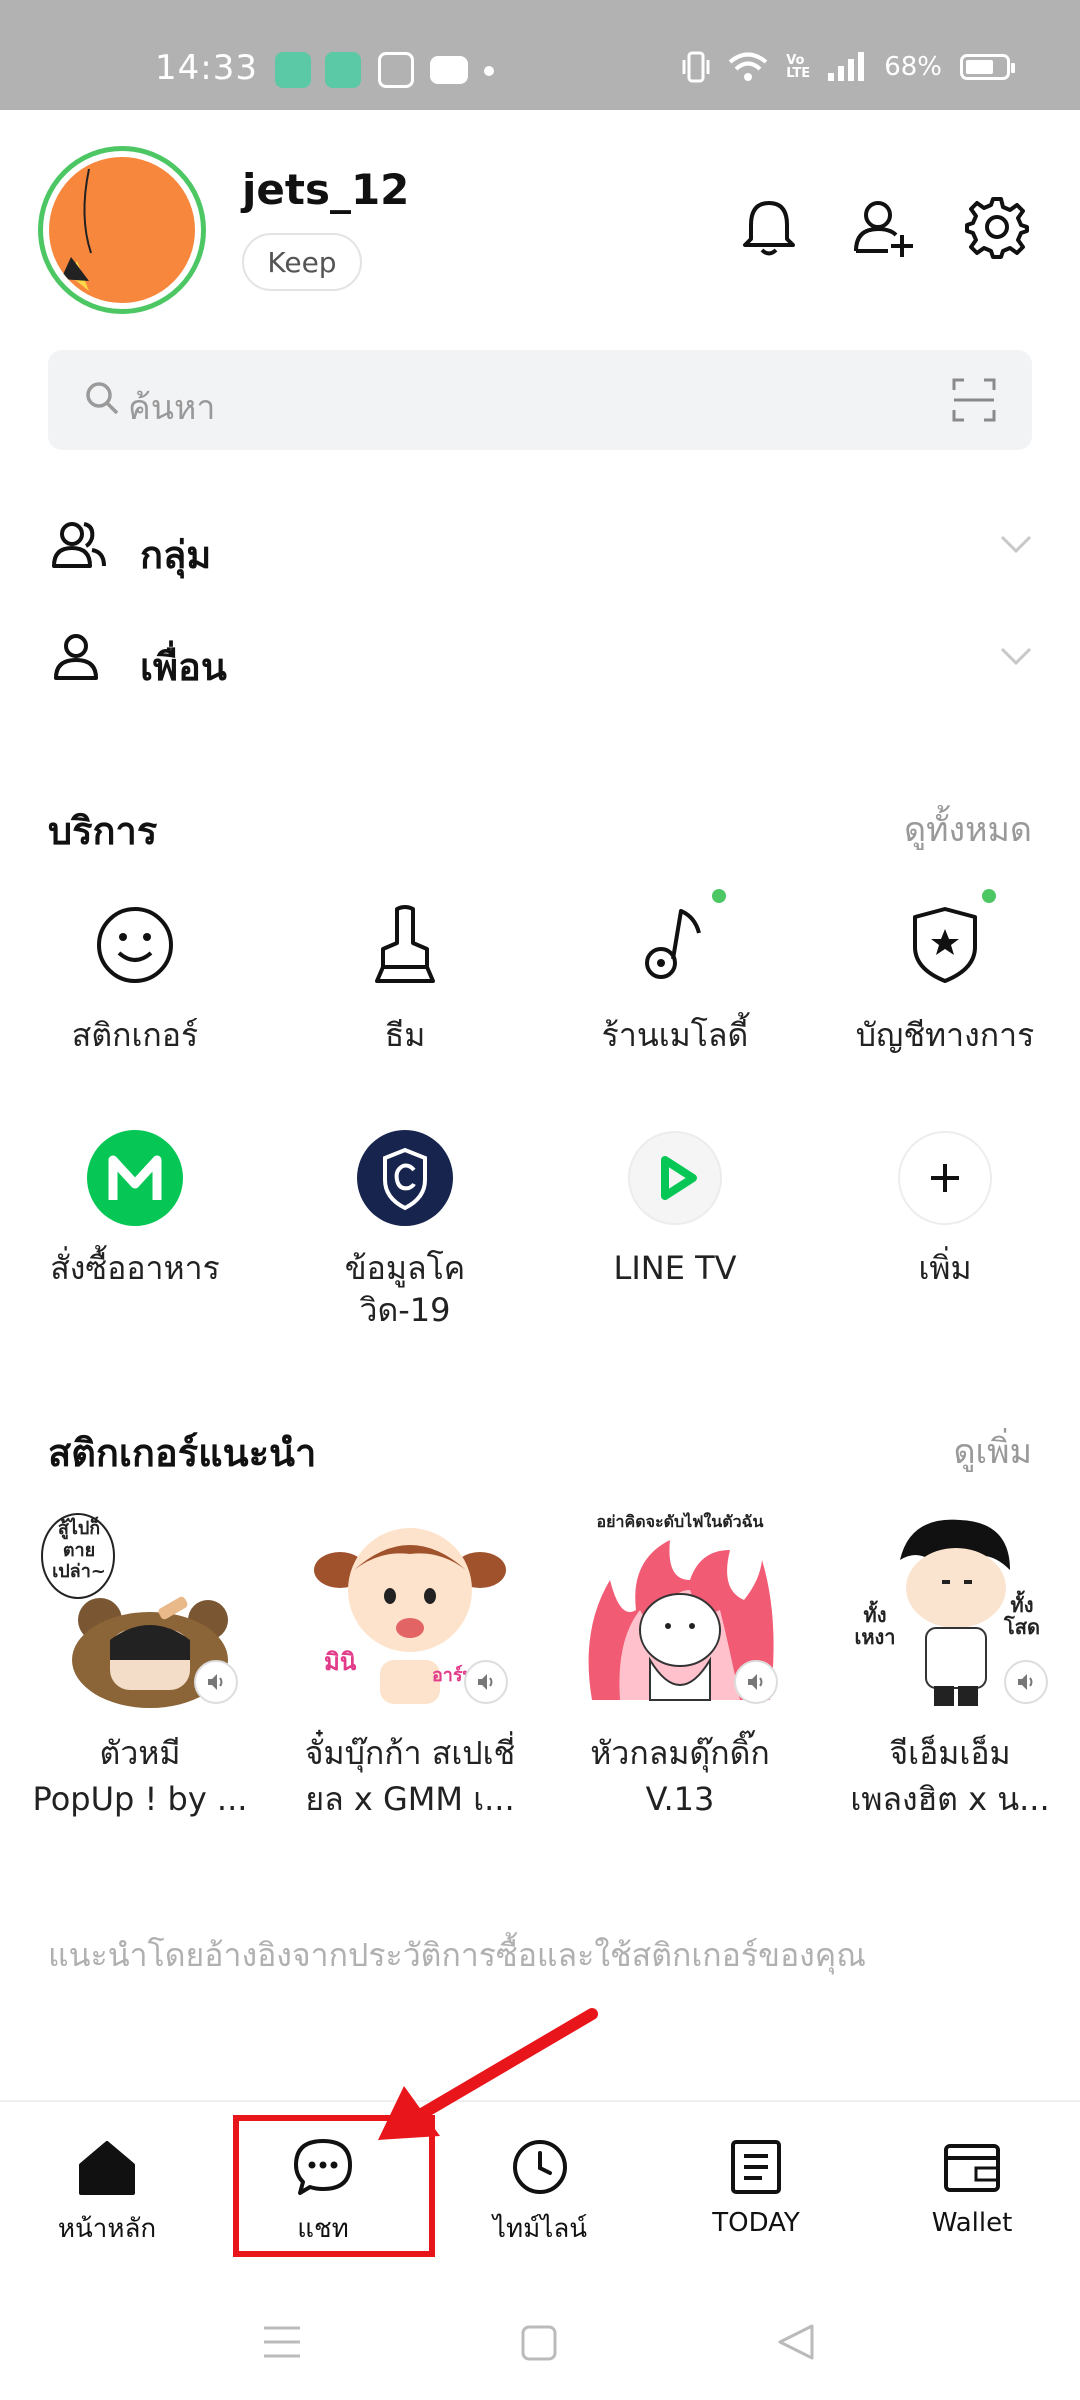 The width and height of the screenshot is (1080, 2400). Describe the element at coordinates (756, 2167) in the screenshot. I see `news-icon` at that location.